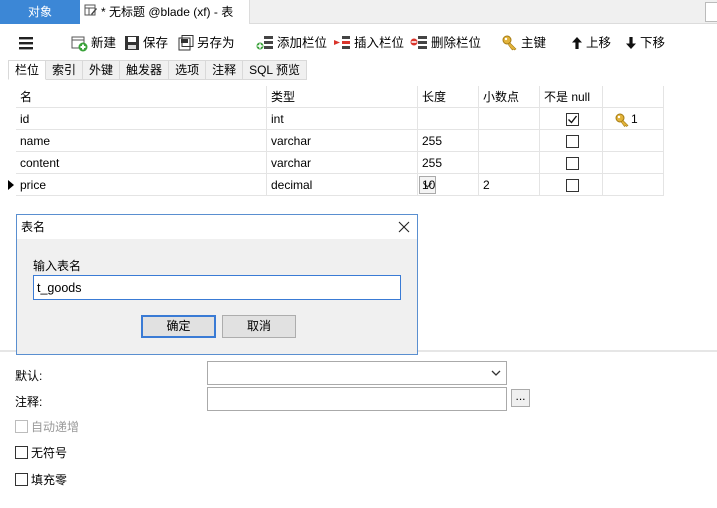  What do you see at coordinates (156, 43) in the screenshot?
I see `save-button-label: 保存` at bounding box center [156, 43].